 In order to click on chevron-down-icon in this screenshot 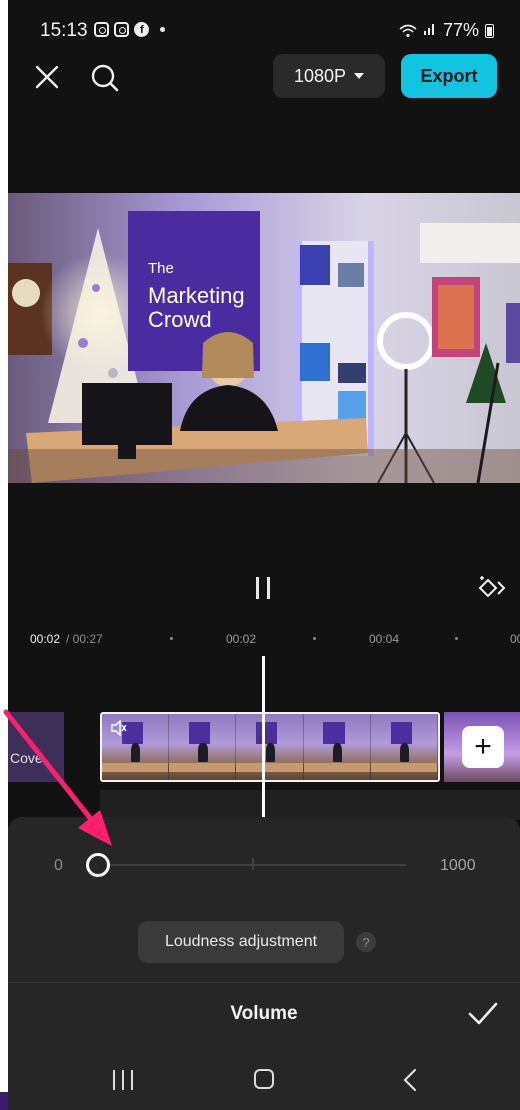, I will do `click(359, 76)`.